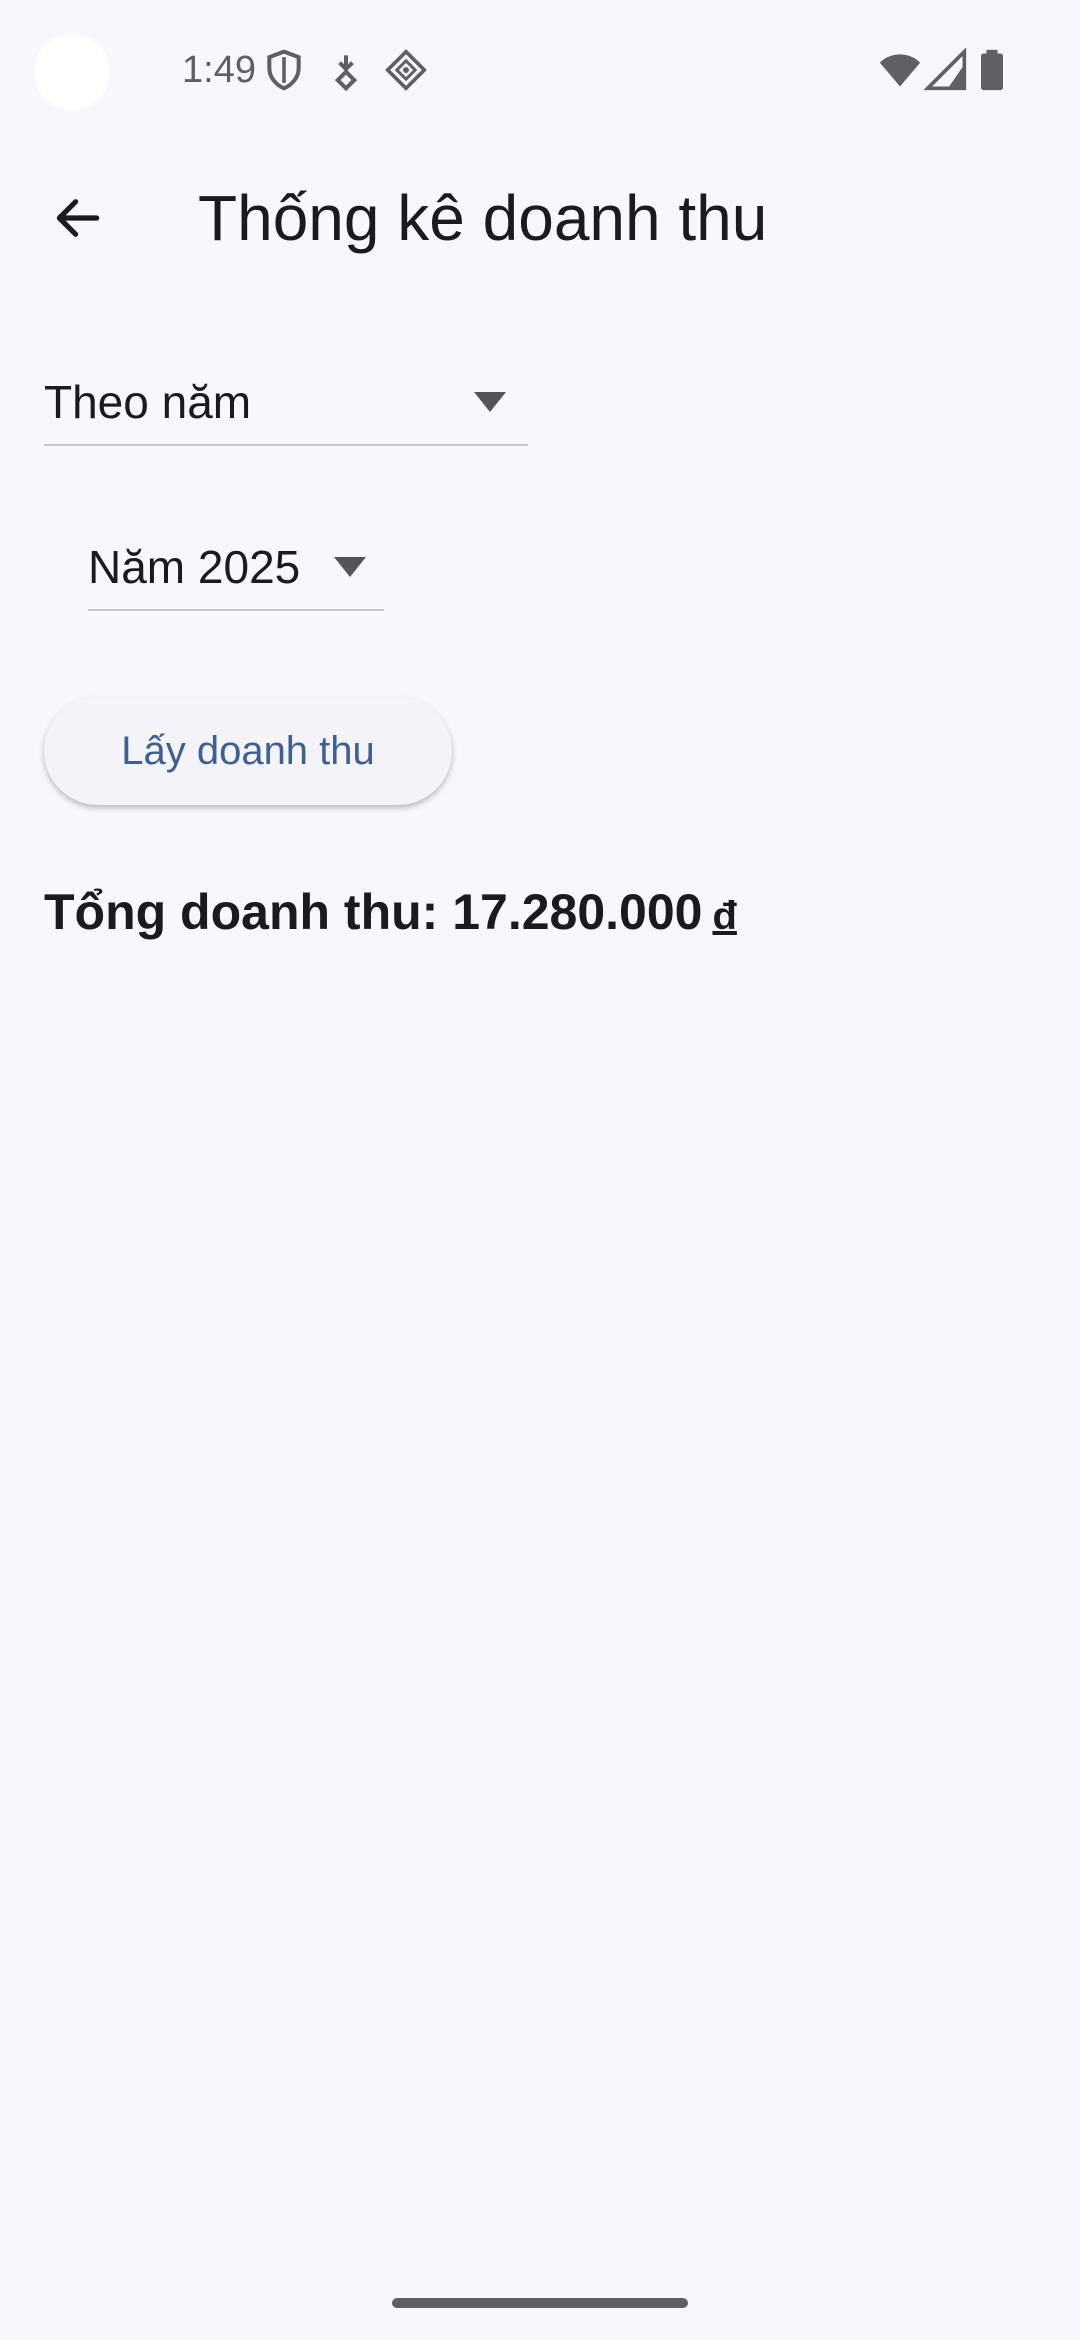 This screenshot has width=1080, height=2340. I want to click on gesture-navigation-bar, so click(540, 2303).